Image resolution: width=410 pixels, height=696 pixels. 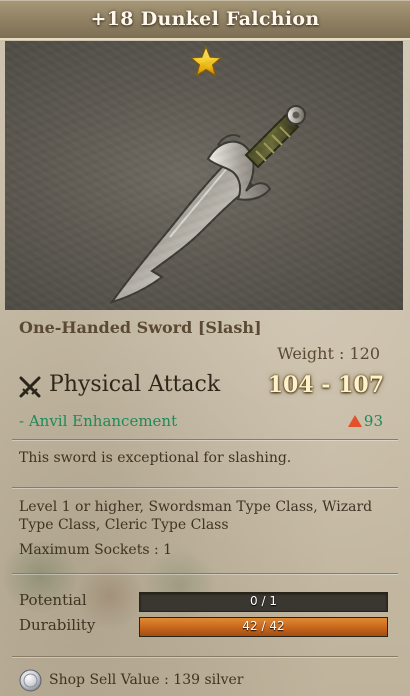 I want to click on durability-row: Durability 42 / 42, so click(x=203, y=626).